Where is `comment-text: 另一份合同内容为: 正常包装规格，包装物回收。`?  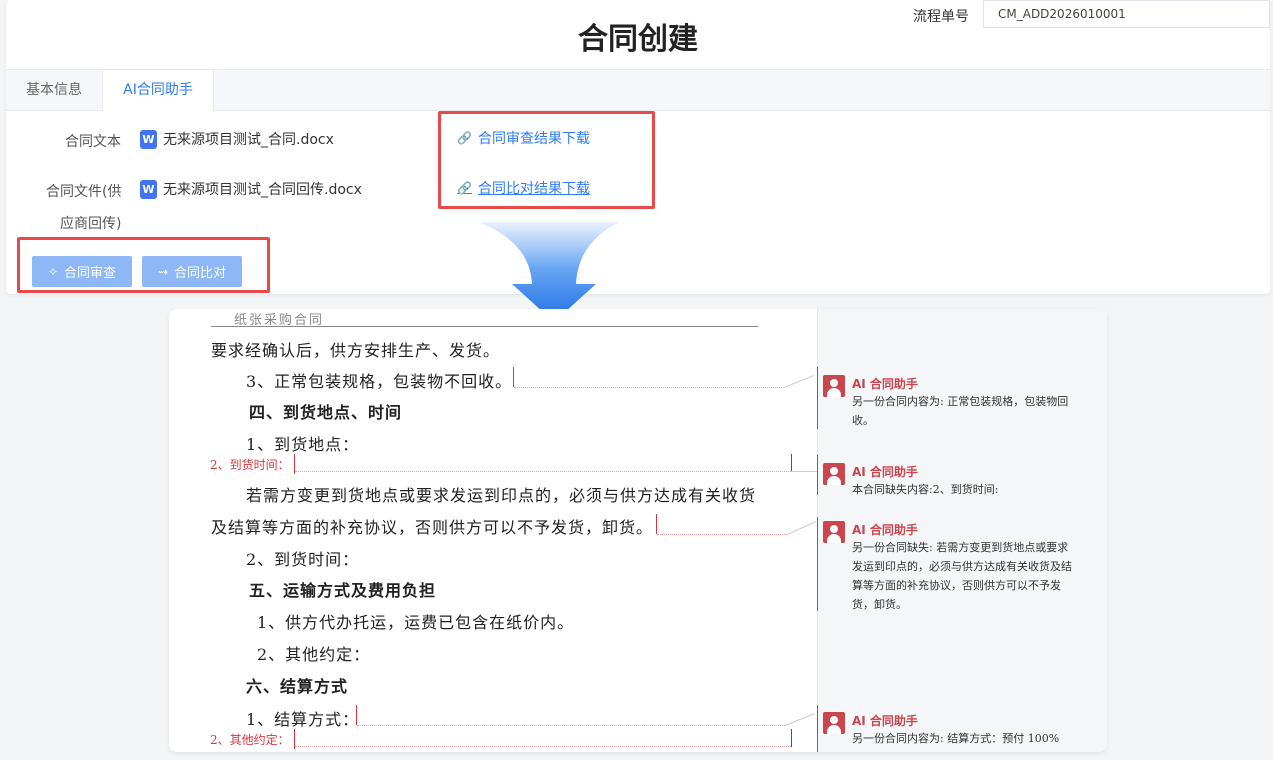 comment-text: 另一份合同内容为: 正常包装规格，包装物回收。 is located at coordinates (960, 411).